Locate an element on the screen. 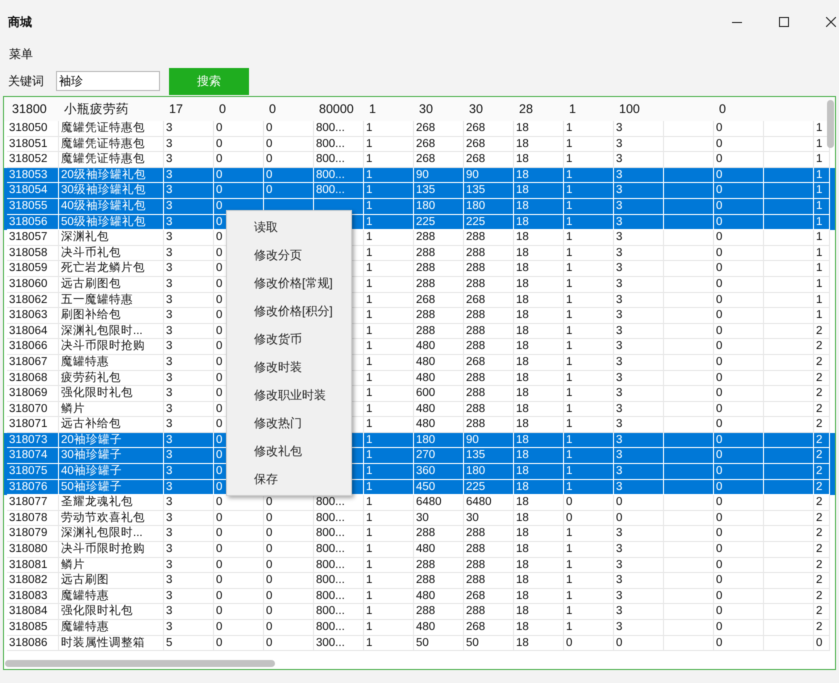 The image size is (839, 683). table-cell-text: 31800 is located at coordinates (29, 109).